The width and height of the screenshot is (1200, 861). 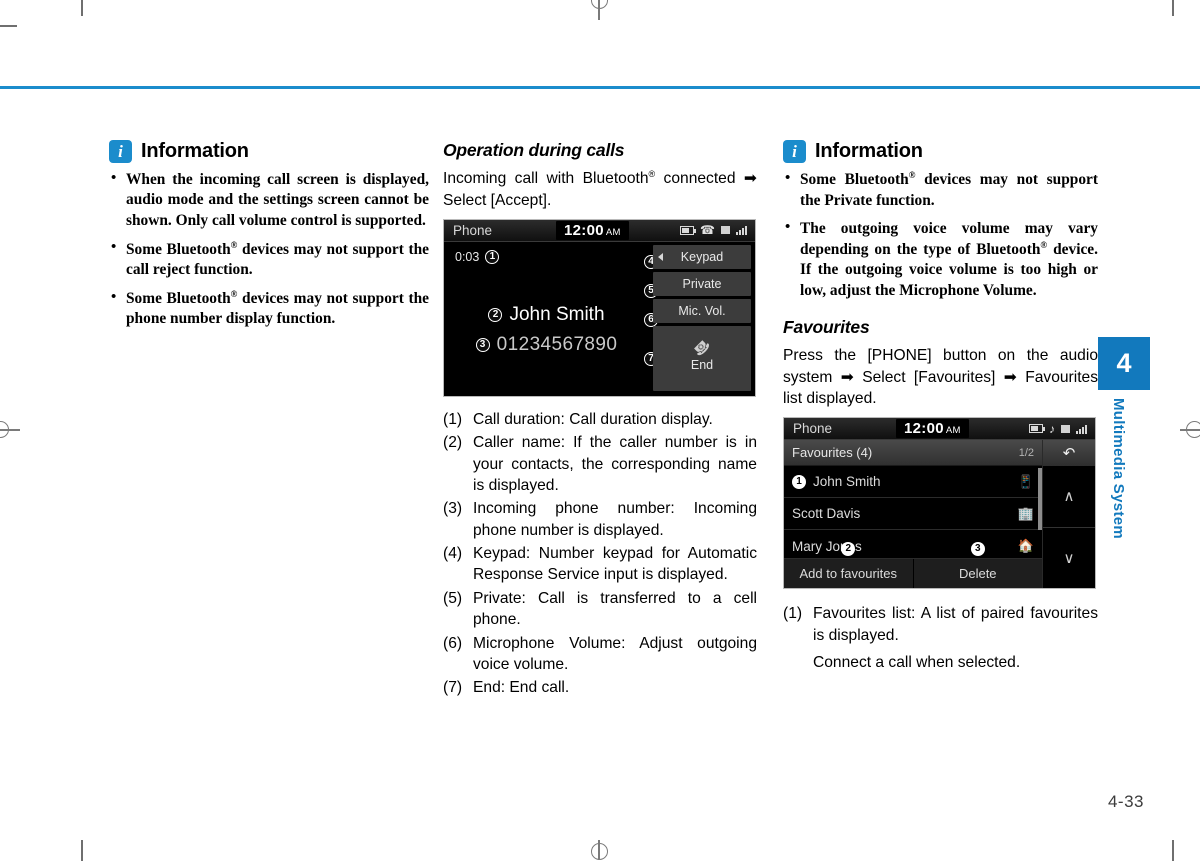 What do you see at coordinates (940, 151) in the screenshot?
I see `information-heading-right: i Information` at bounding box center [940, 151].